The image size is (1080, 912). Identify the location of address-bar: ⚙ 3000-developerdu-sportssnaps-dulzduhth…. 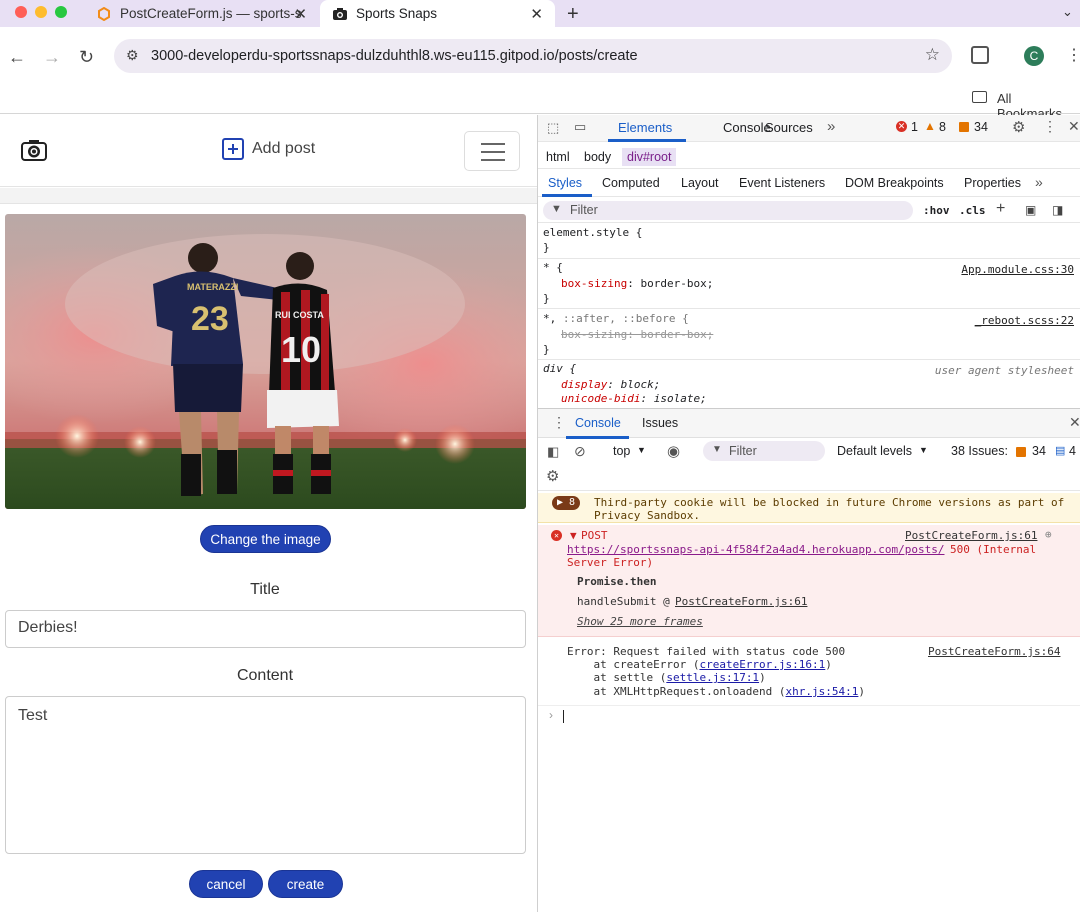
(533, 56).